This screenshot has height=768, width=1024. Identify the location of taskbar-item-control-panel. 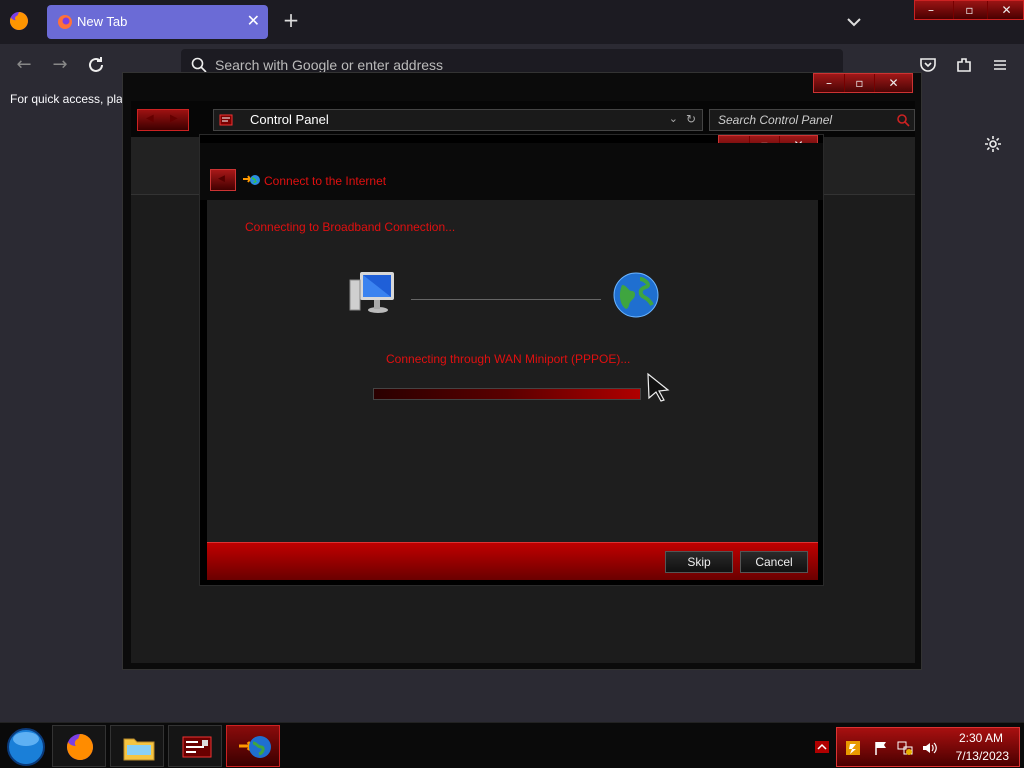
(195, 746).